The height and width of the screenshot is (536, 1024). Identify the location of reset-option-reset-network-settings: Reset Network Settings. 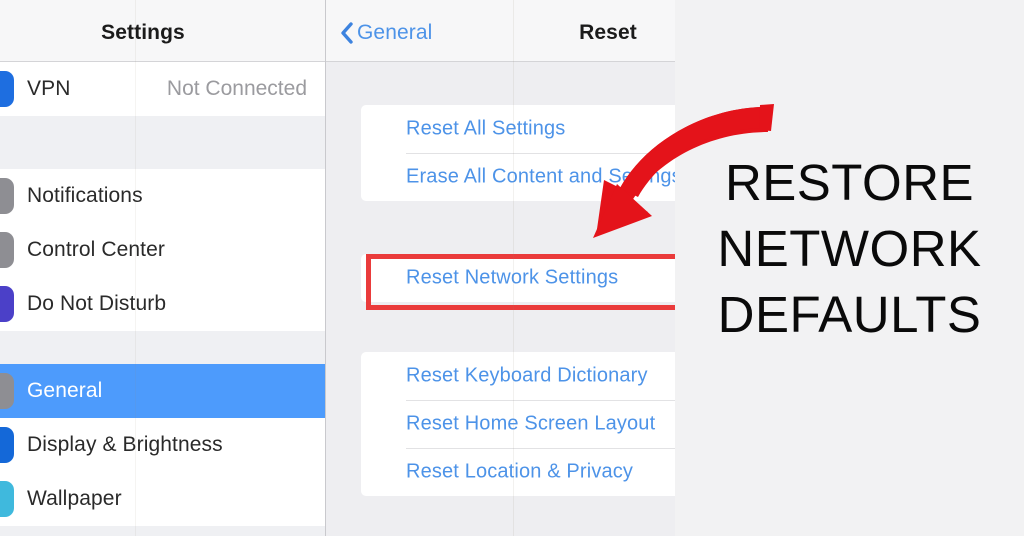
(518, 278).